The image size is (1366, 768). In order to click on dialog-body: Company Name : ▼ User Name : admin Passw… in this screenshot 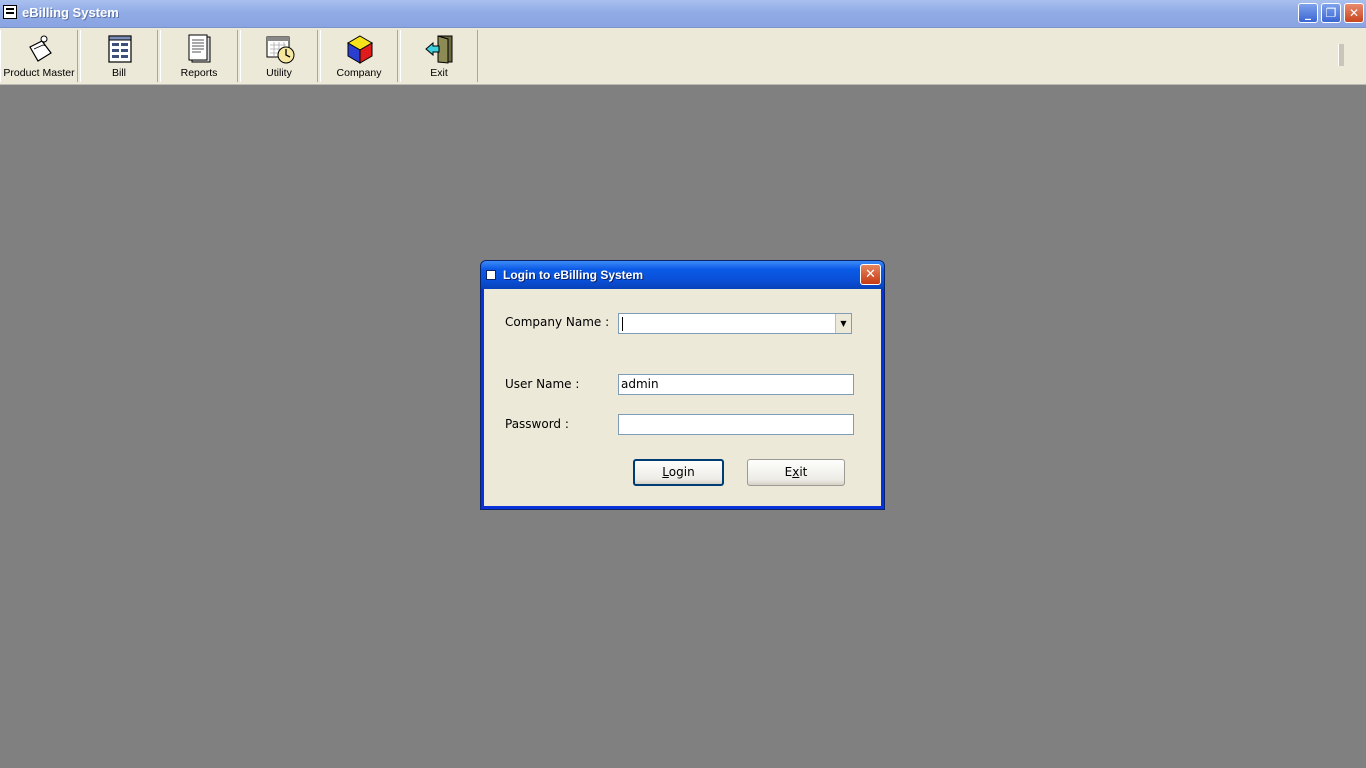, I will do `click(682, 397)`.